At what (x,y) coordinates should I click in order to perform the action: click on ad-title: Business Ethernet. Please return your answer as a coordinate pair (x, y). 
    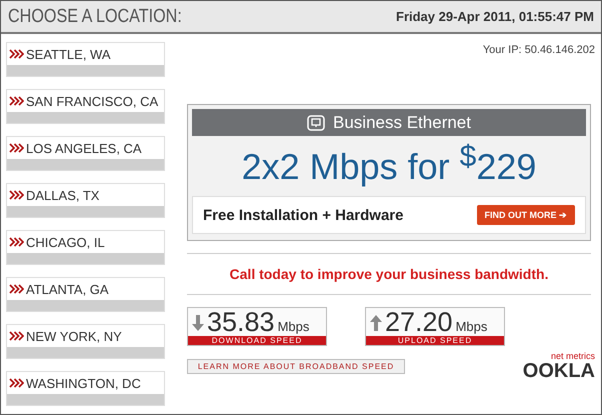
    Looking at the image, I should click on (402, 122).